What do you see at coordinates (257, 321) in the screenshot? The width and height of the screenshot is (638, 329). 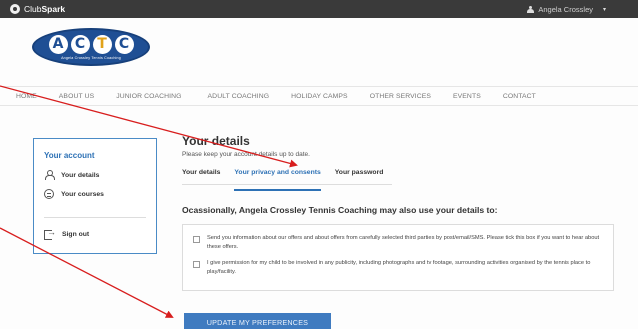 I see `update-preferences-button: UPDATE MY PREFERENCES` at bounding box center [257, 321].